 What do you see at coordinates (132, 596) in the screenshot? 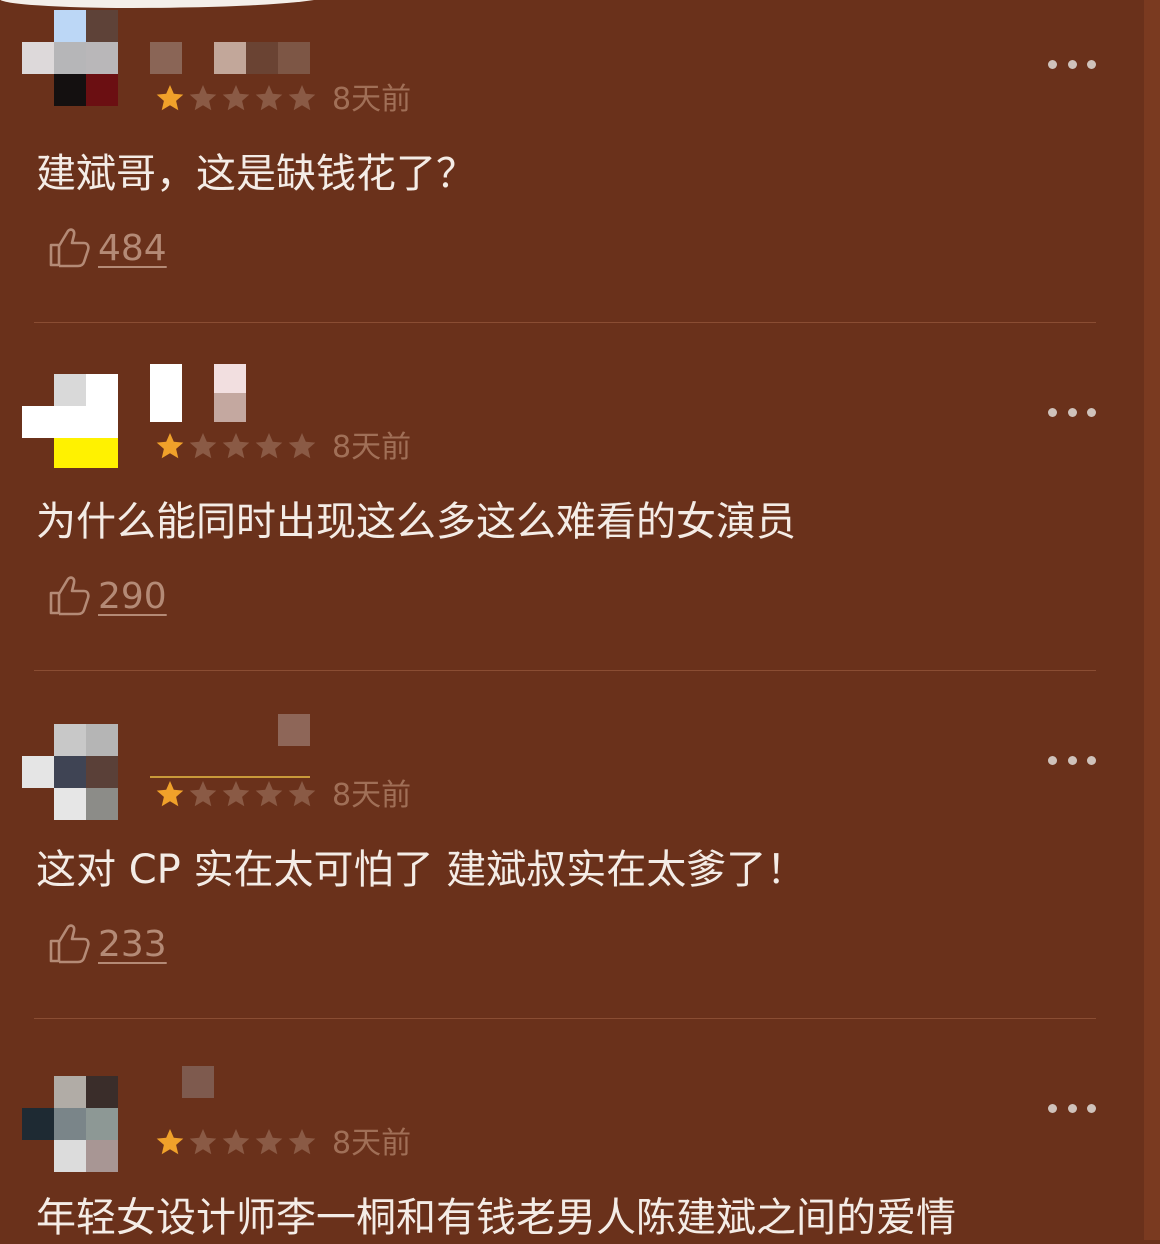
I see `like-count: 290` at bounding box center [132, 596].